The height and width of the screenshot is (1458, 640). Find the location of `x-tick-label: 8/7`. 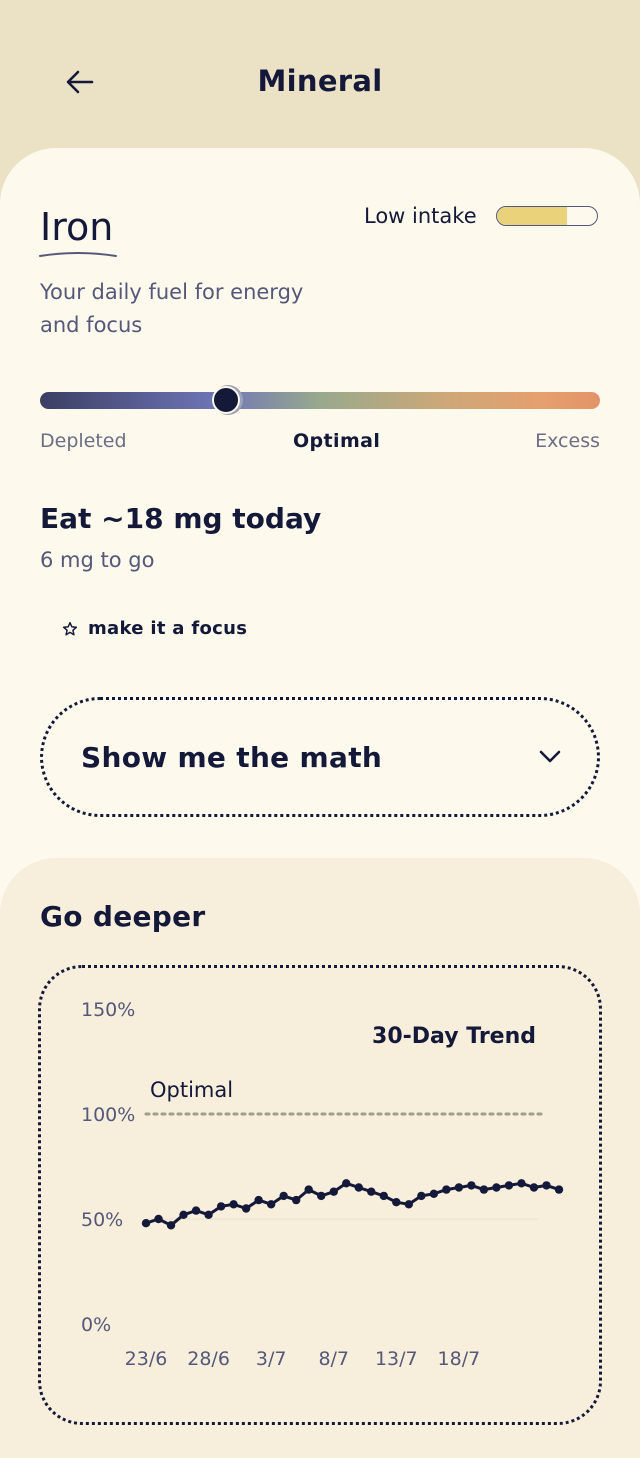

x-tick-label: 8/7 is located at coordinates (333, 1359).